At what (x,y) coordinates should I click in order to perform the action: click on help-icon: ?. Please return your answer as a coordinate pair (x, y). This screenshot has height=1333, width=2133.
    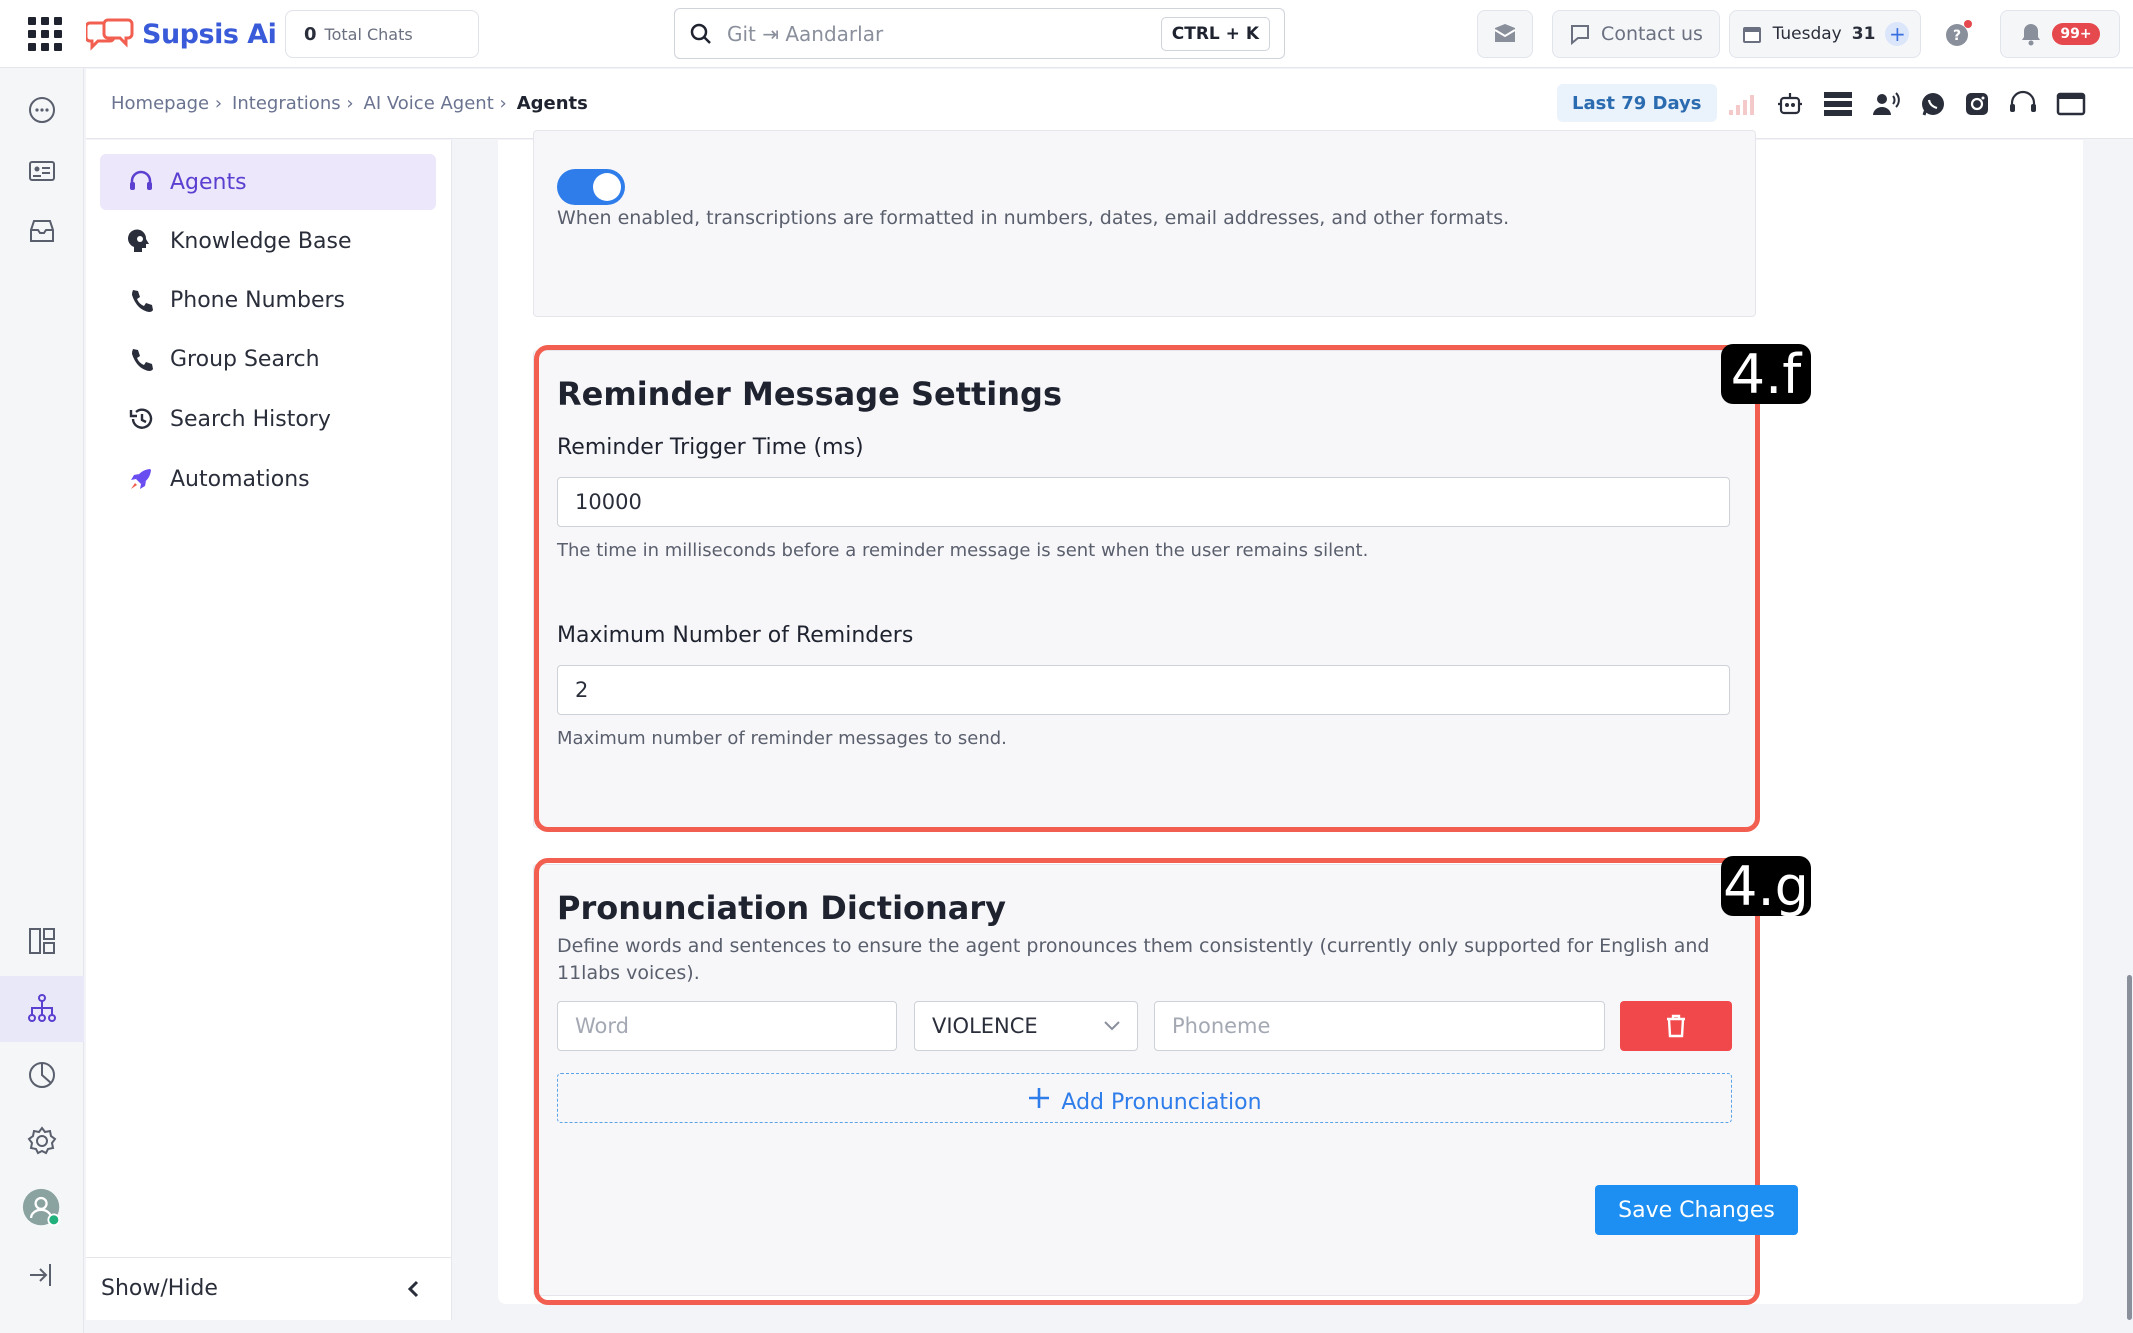
    Looking at the image, I should click on (1959, 33).